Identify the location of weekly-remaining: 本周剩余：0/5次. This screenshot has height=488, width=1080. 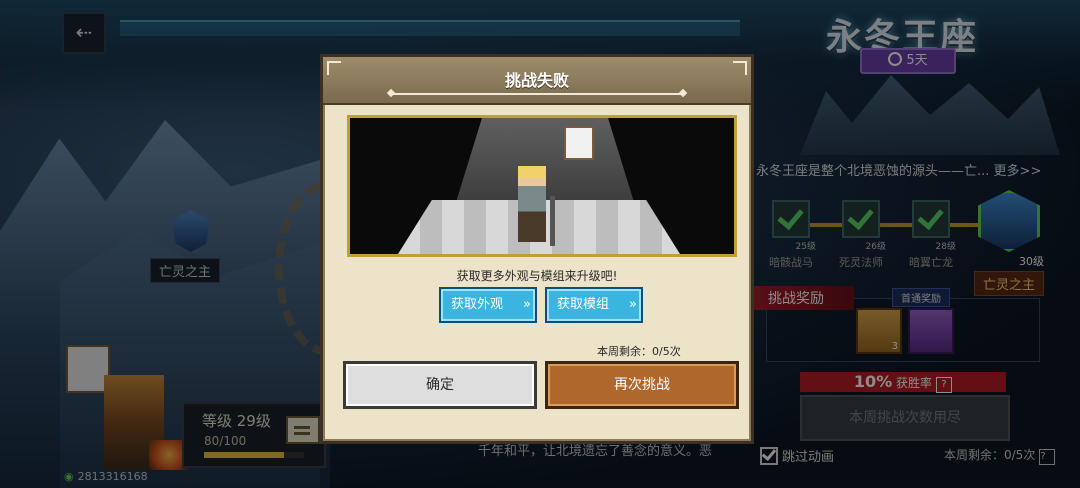
(639, 351).